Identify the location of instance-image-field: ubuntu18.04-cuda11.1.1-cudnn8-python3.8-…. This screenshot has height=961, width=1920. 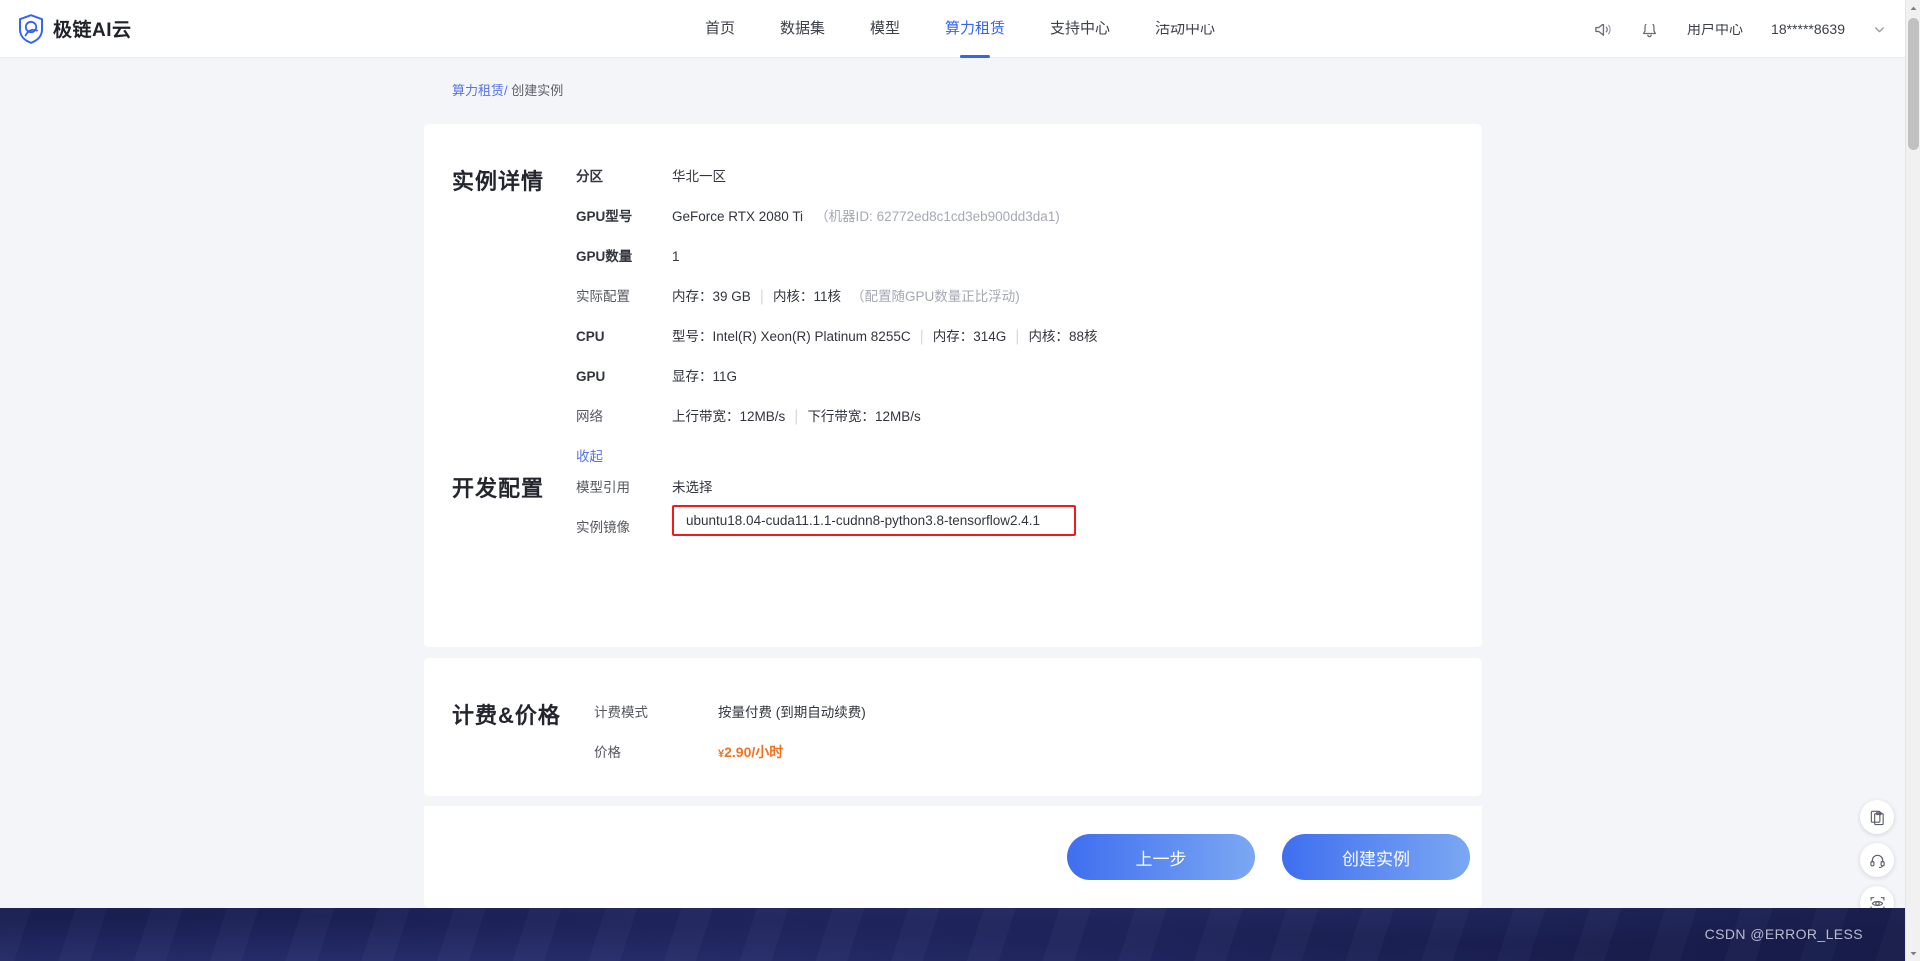
(874, 520).